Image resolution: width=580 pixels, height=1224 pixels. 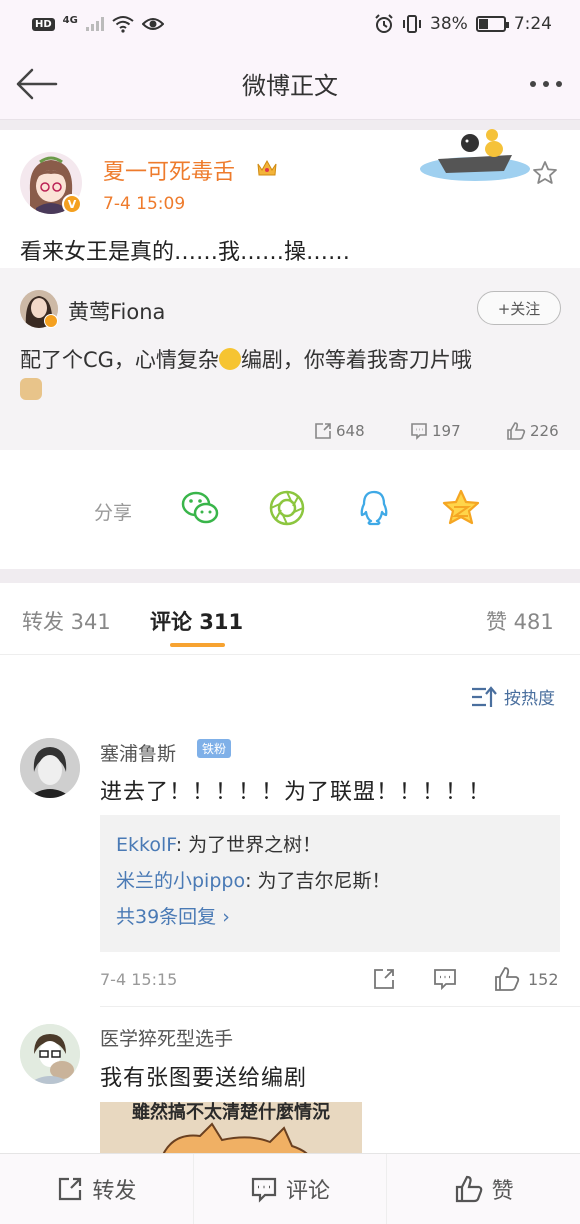 What do you see at coordinates (330, 845) in the screenshot?
I see `reply-item: EkkolF: 为了世界之树！` at bounding box center [330, 845].